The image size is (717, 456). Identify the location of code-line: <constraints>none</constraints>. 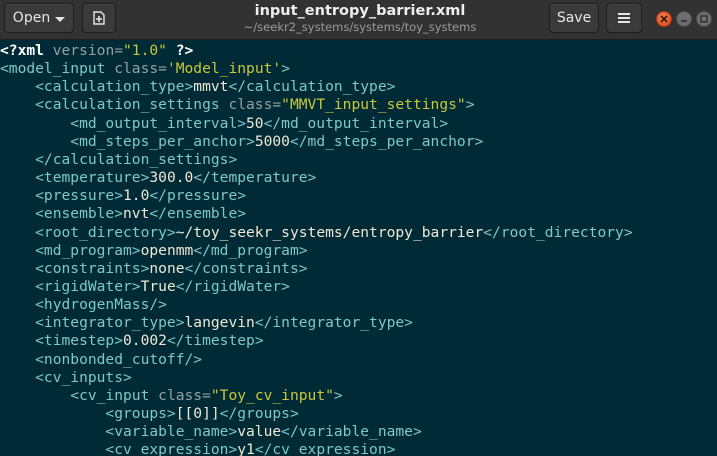
(154, 268).